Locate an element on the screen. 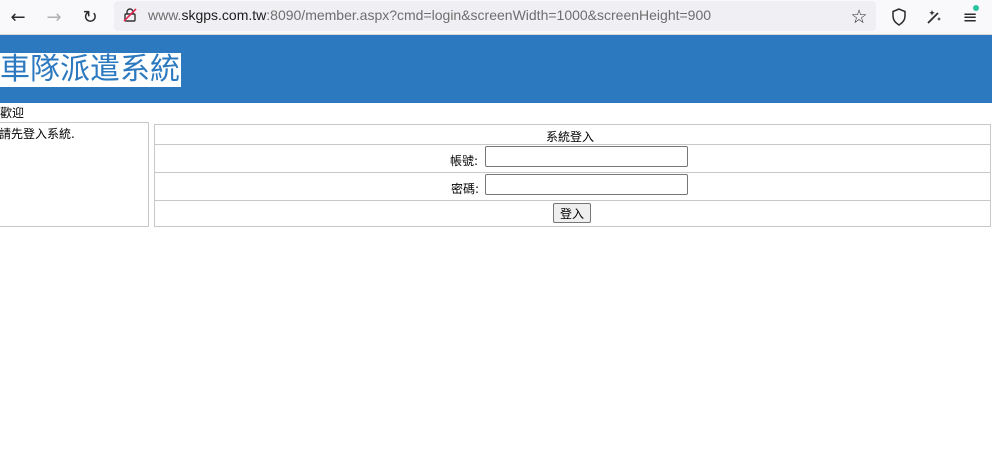  submit-row: 登入 is located at coordinates (572, 213).